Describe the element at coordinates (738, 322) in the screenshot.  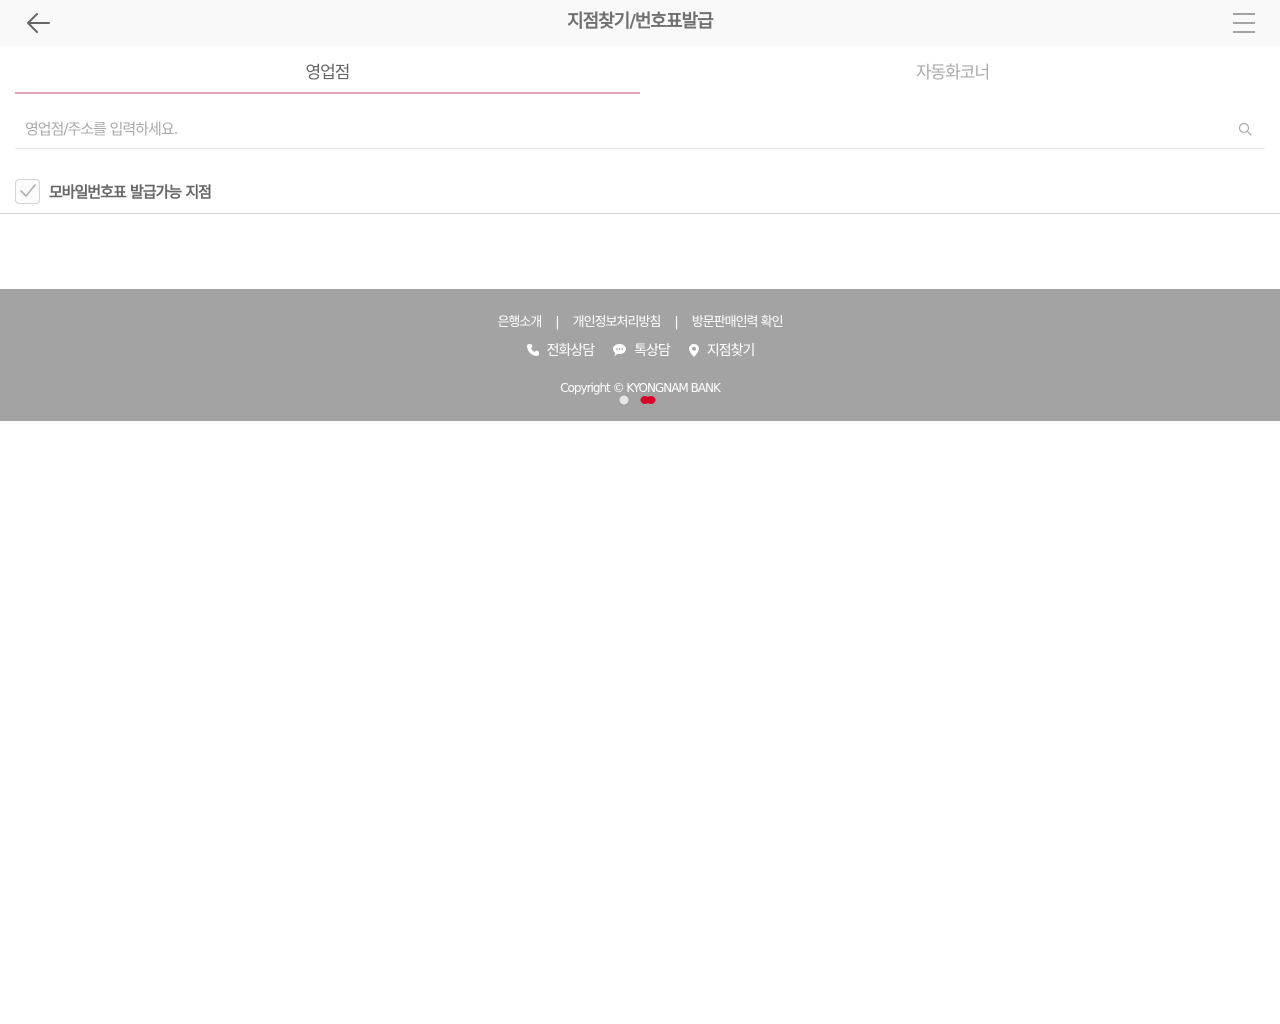
I see `footer-link-sales-staff: 방문판매인력 확인` at that location.